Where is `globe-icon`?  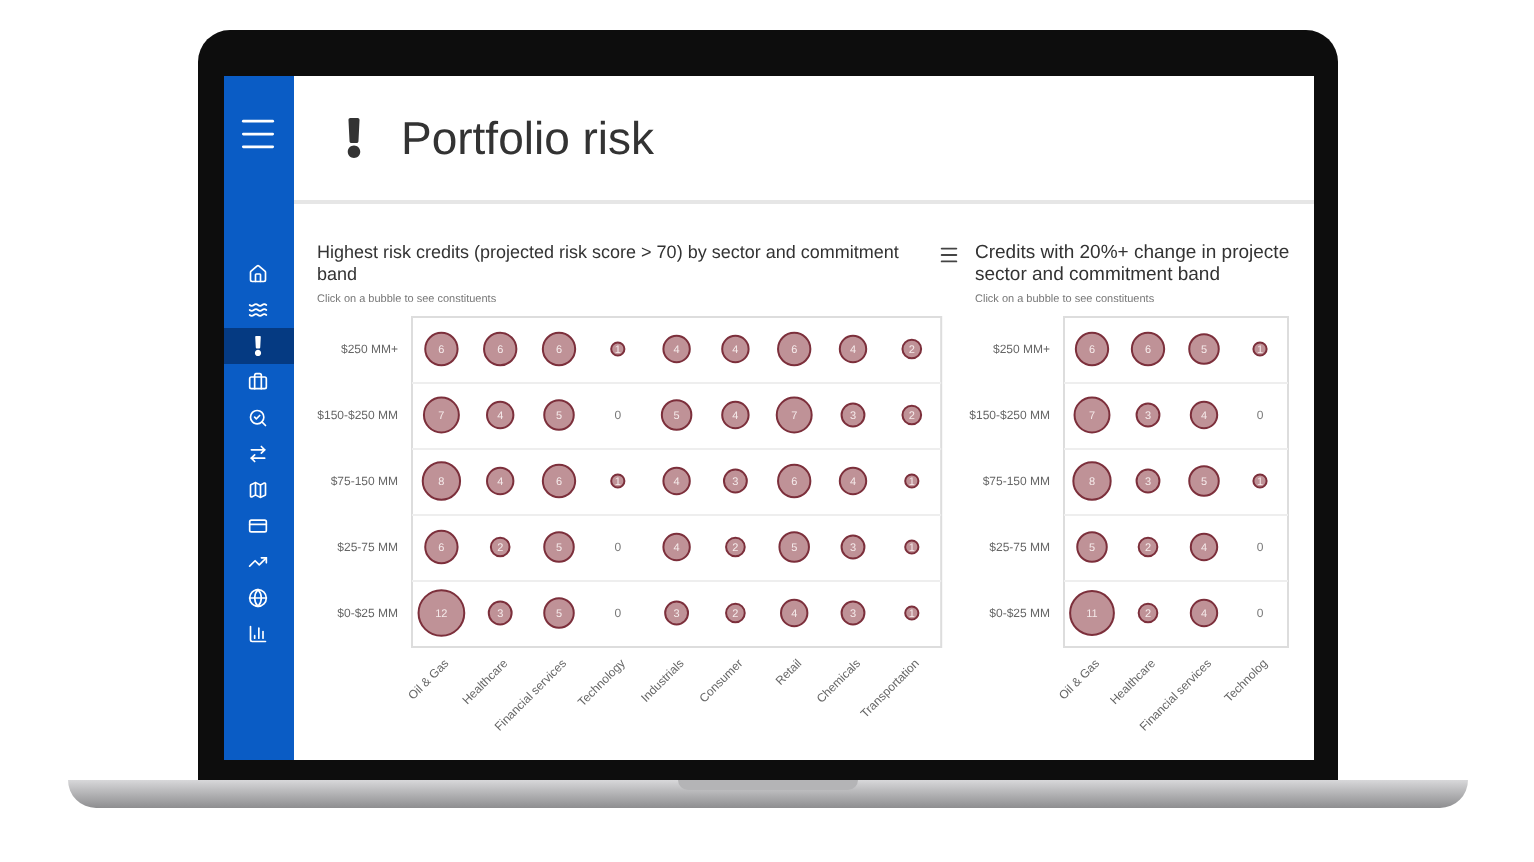 globe-icon is located at coordinates (258, 598).